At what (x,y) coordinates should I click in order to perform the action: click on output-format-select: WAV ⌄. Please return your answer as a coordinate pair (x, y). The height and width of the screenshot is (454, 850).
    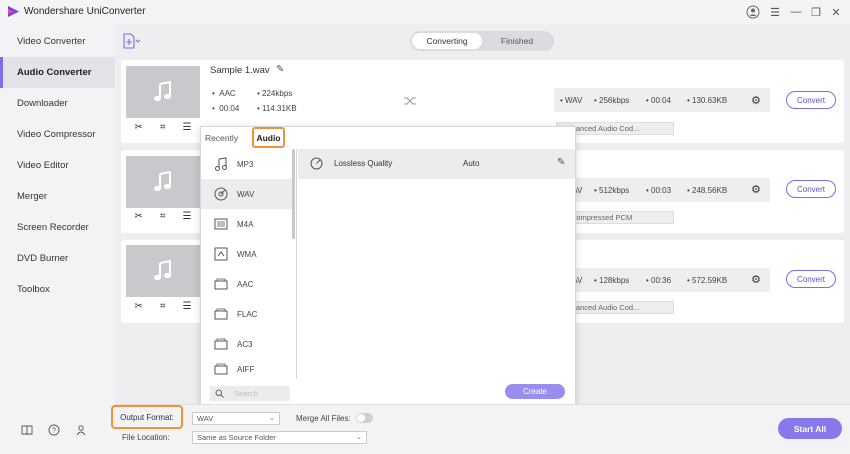
    Looking at the image, I should click on (236, 418).